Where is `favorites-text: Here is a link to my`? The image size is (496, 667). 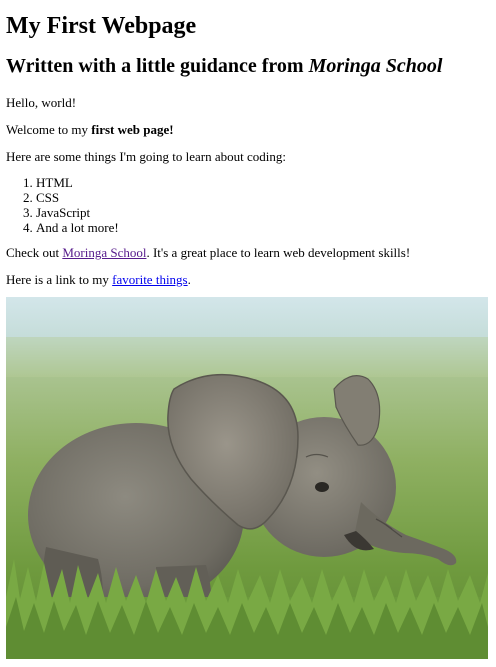
favorites-text: Here is a link to my is located at coordinates (59, 279).